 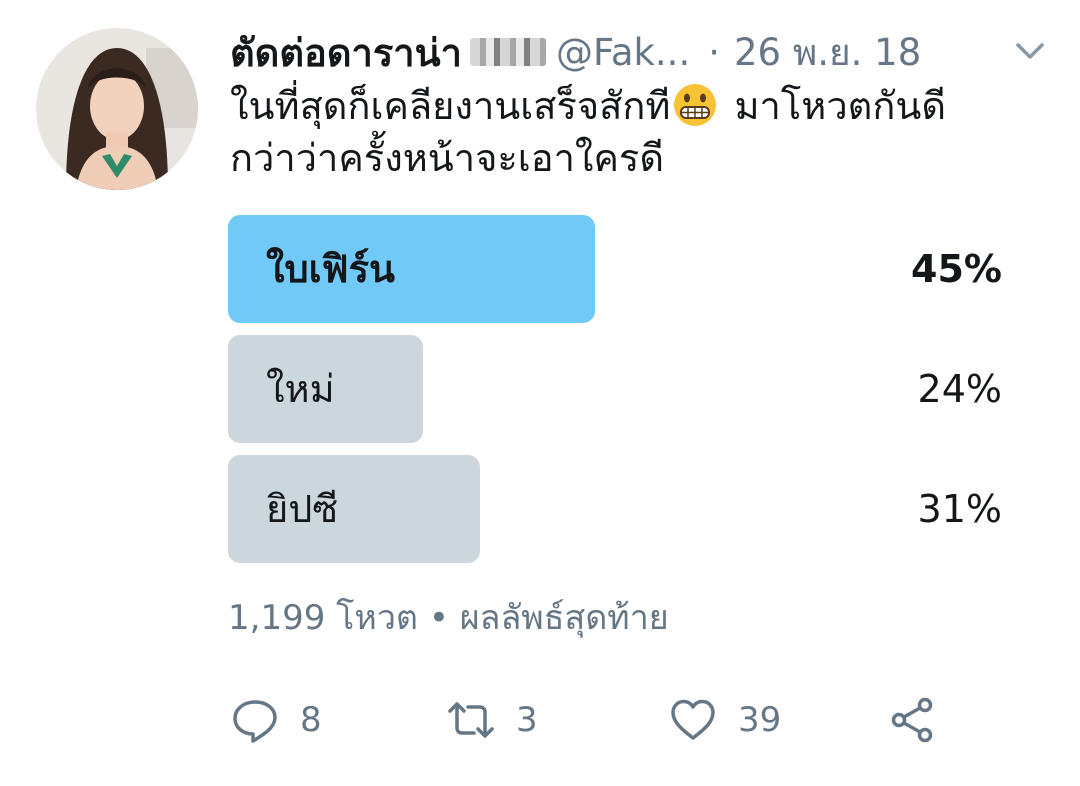 I want to click on share-icon, so click(x=912, y=720).